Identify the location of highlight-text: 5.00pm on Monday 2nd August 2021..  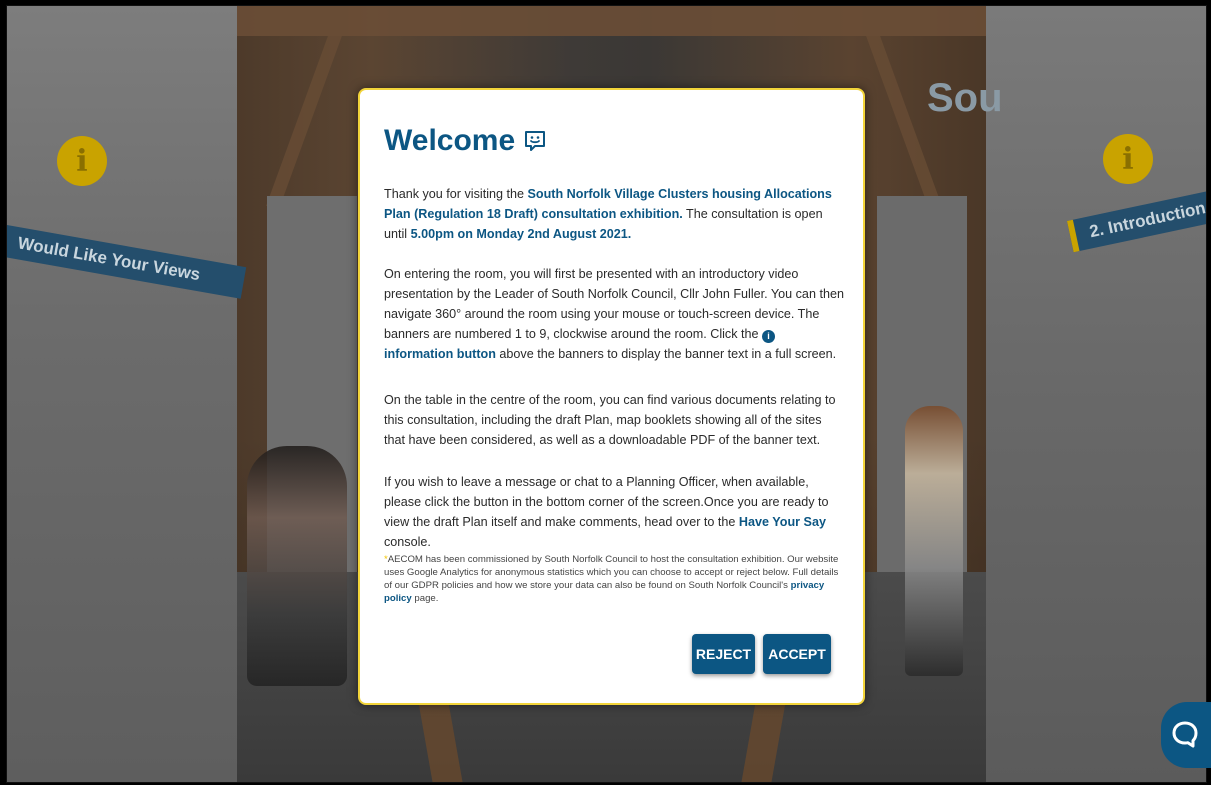
(521, 234).